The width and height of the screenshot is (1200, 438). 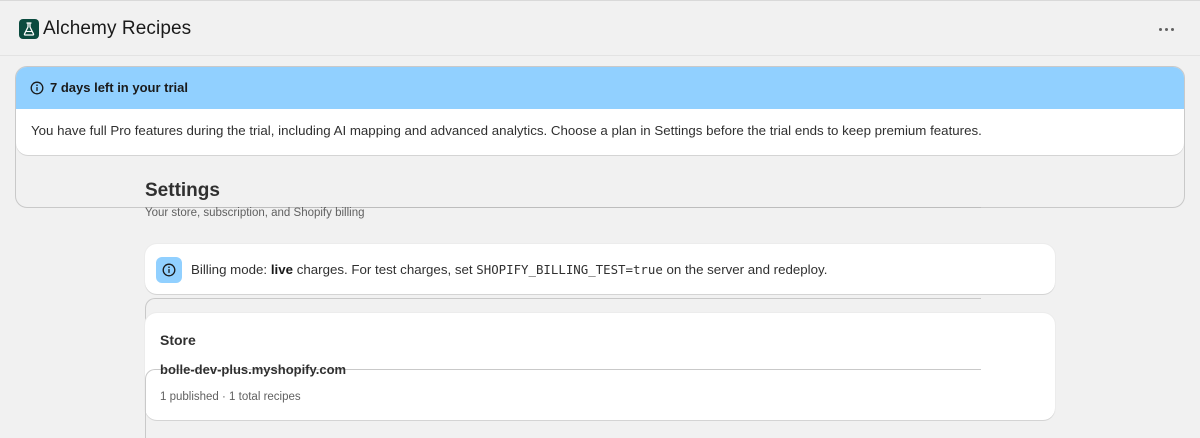 I want to click on more-horizontal-icon, so click(x=1166, y=29).